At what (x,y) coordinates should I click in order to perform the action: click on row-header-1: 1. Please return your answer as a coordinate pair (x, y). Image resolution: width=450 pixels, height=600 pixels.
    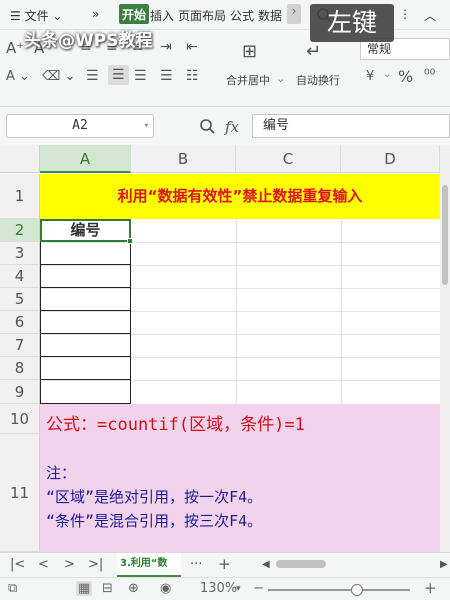
    Looking at the image, I should click on (20, 196).